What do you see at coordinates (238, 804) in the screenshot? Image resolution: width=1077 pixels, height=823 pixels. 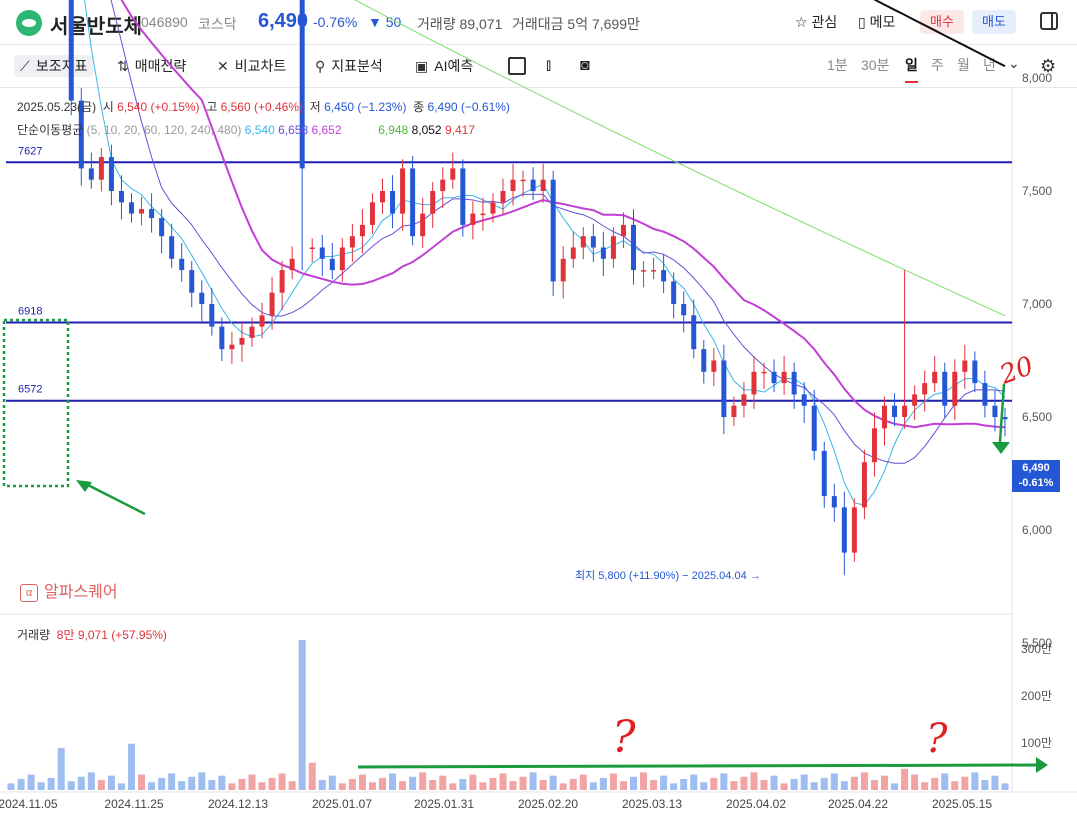 I see `x-tick-label: 2024.12.13` at bounding box center [238, 804].